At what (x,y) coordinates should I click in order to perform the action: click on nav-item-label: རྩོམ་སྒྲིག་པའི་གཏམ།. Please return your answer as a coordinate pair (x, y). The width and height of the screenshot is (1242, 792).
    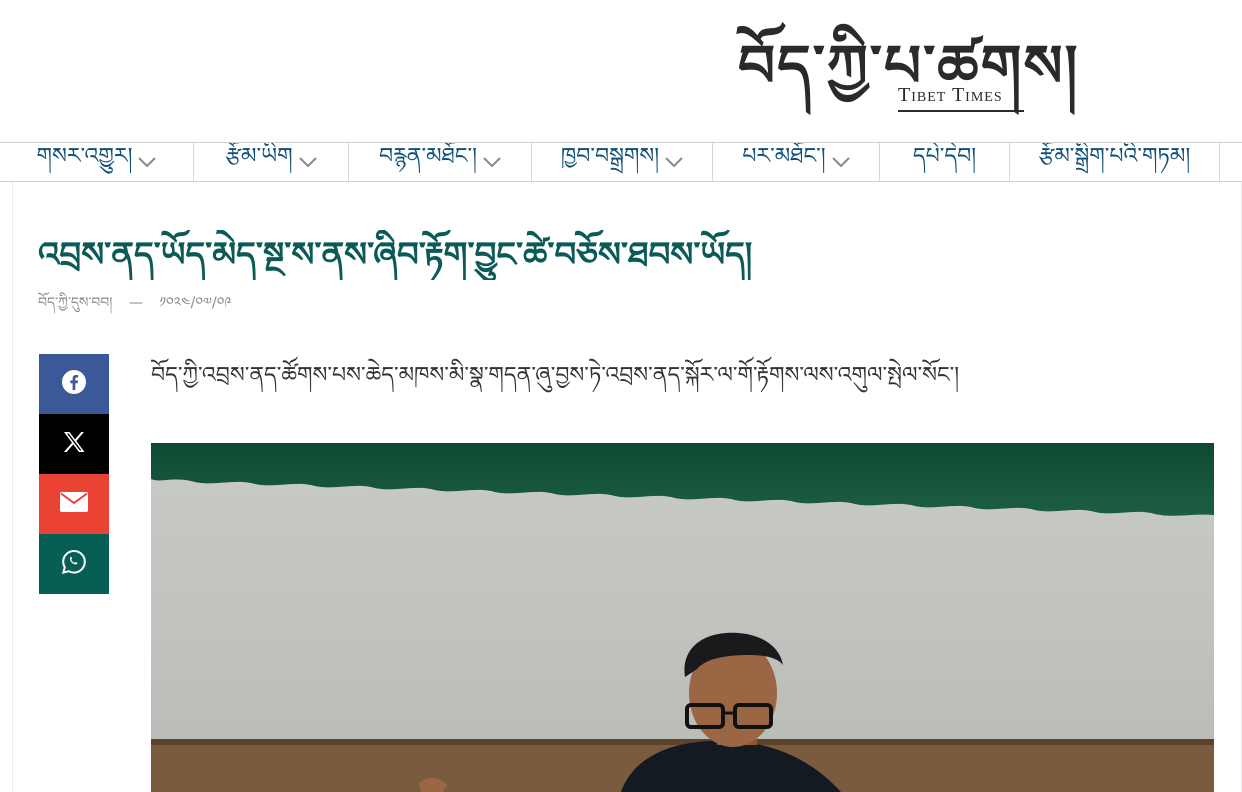
    Looking at the image, I should click on (1114, 156).